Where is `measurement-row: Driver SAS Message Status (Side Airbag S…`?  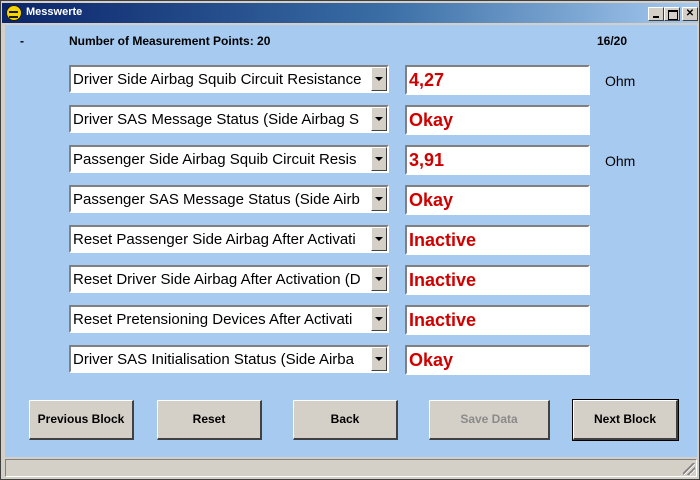 measurement-row: Driver SAS Message Status (Side Airbag S… is located at coordinates (351, 120).